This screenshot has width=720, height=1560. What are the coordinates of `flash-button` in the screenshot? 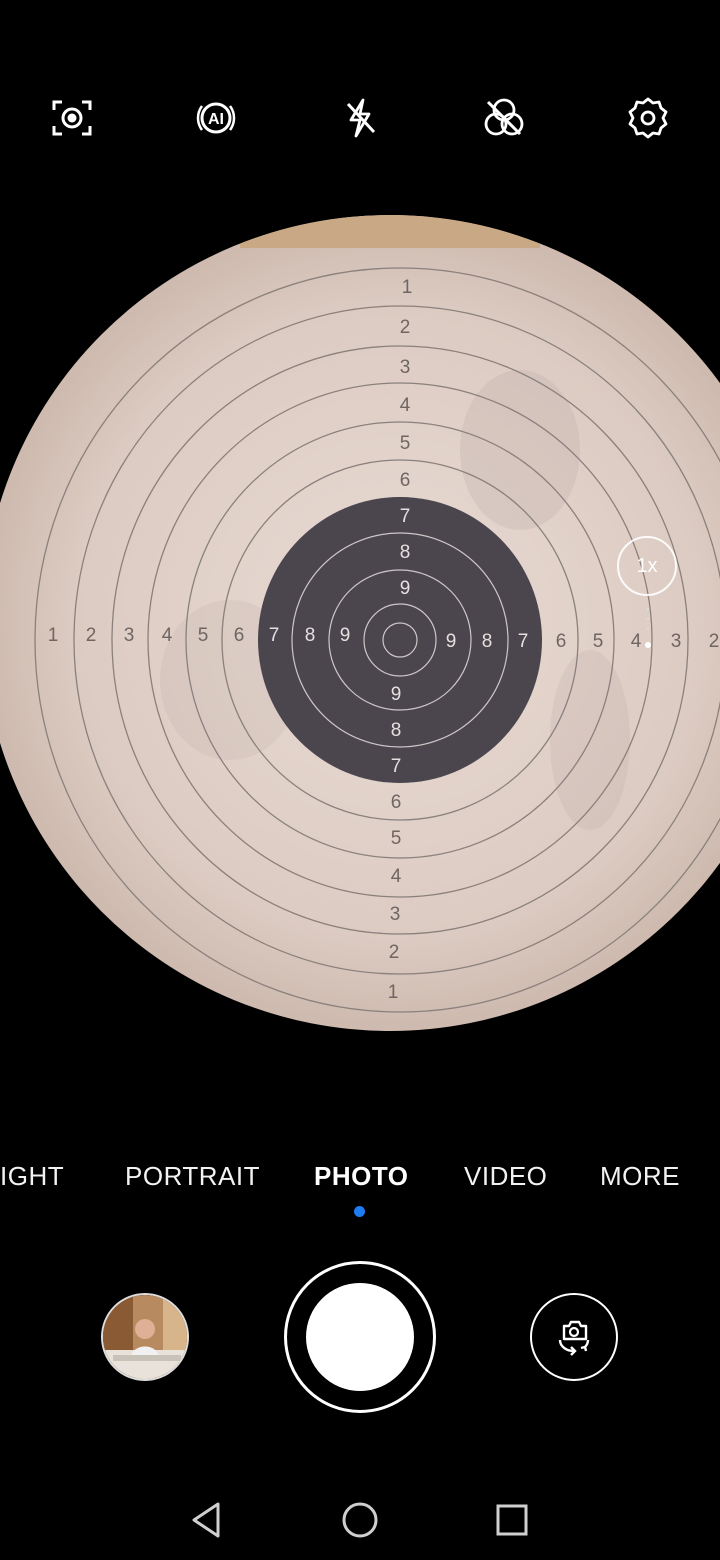 It's located at (360, 118).